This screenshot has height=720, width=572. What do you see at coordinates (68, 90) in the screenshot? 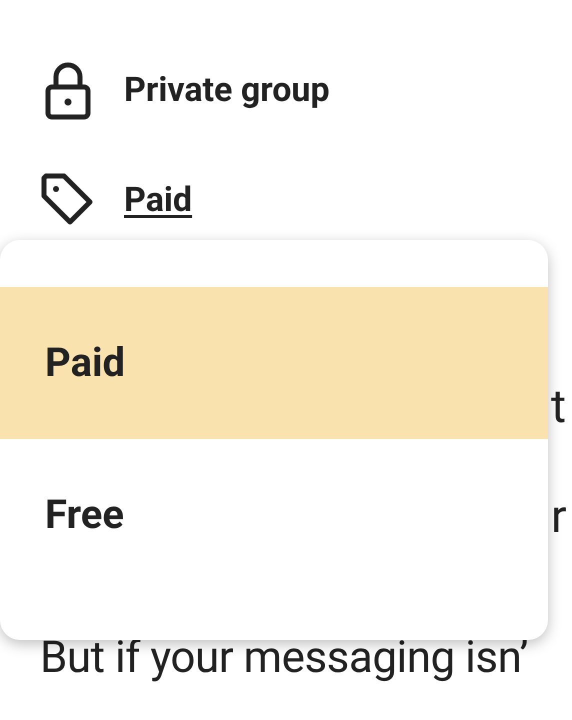
I see `lock-icon` at bounding box center [68, 90].